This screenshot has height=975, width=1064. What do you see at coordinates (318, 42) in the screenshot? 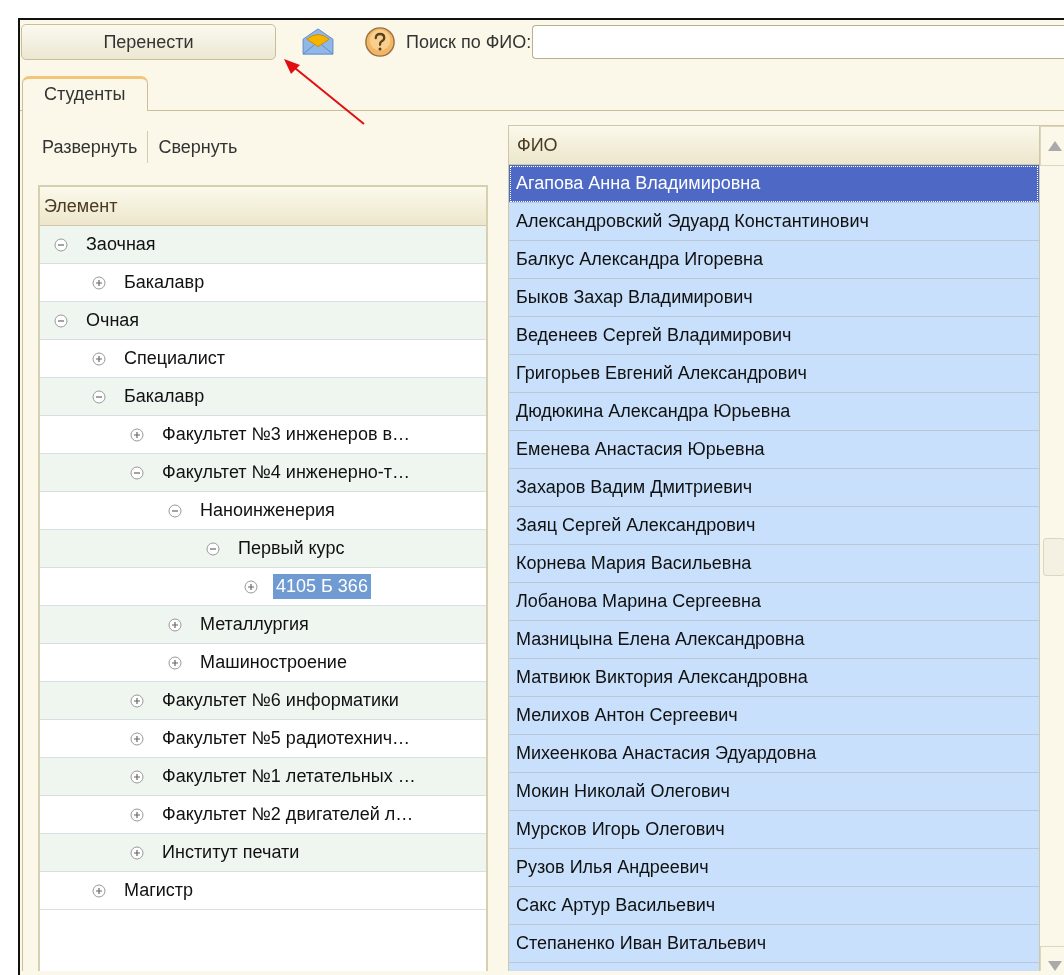
I see `envelope-icon` at bounding box center [318, 42].